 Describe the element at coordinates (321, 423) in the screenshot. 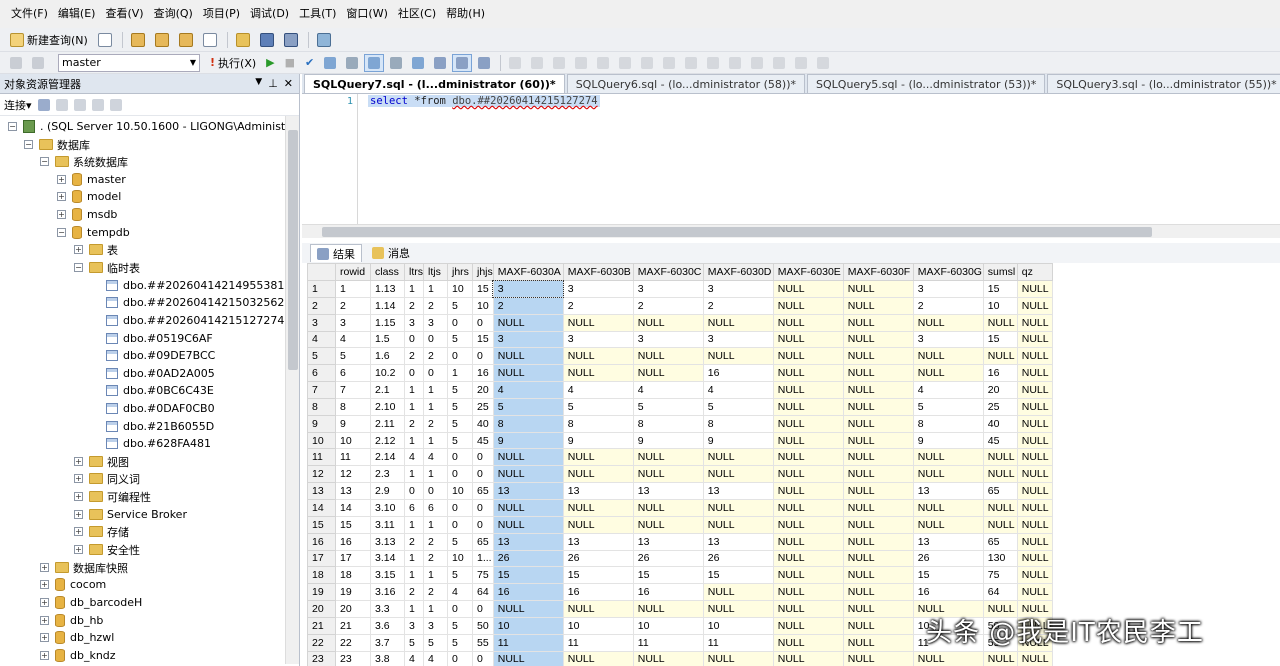

I see `row-number-cell: 9` at that location.